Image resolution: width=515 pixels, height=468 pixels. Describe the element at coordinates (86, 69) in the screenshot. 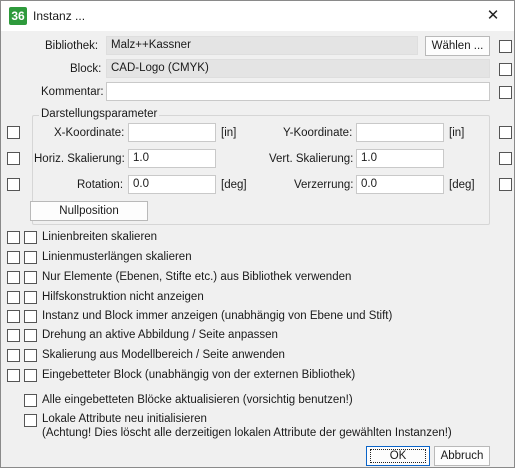

I see `block-label: Block:` at that location.